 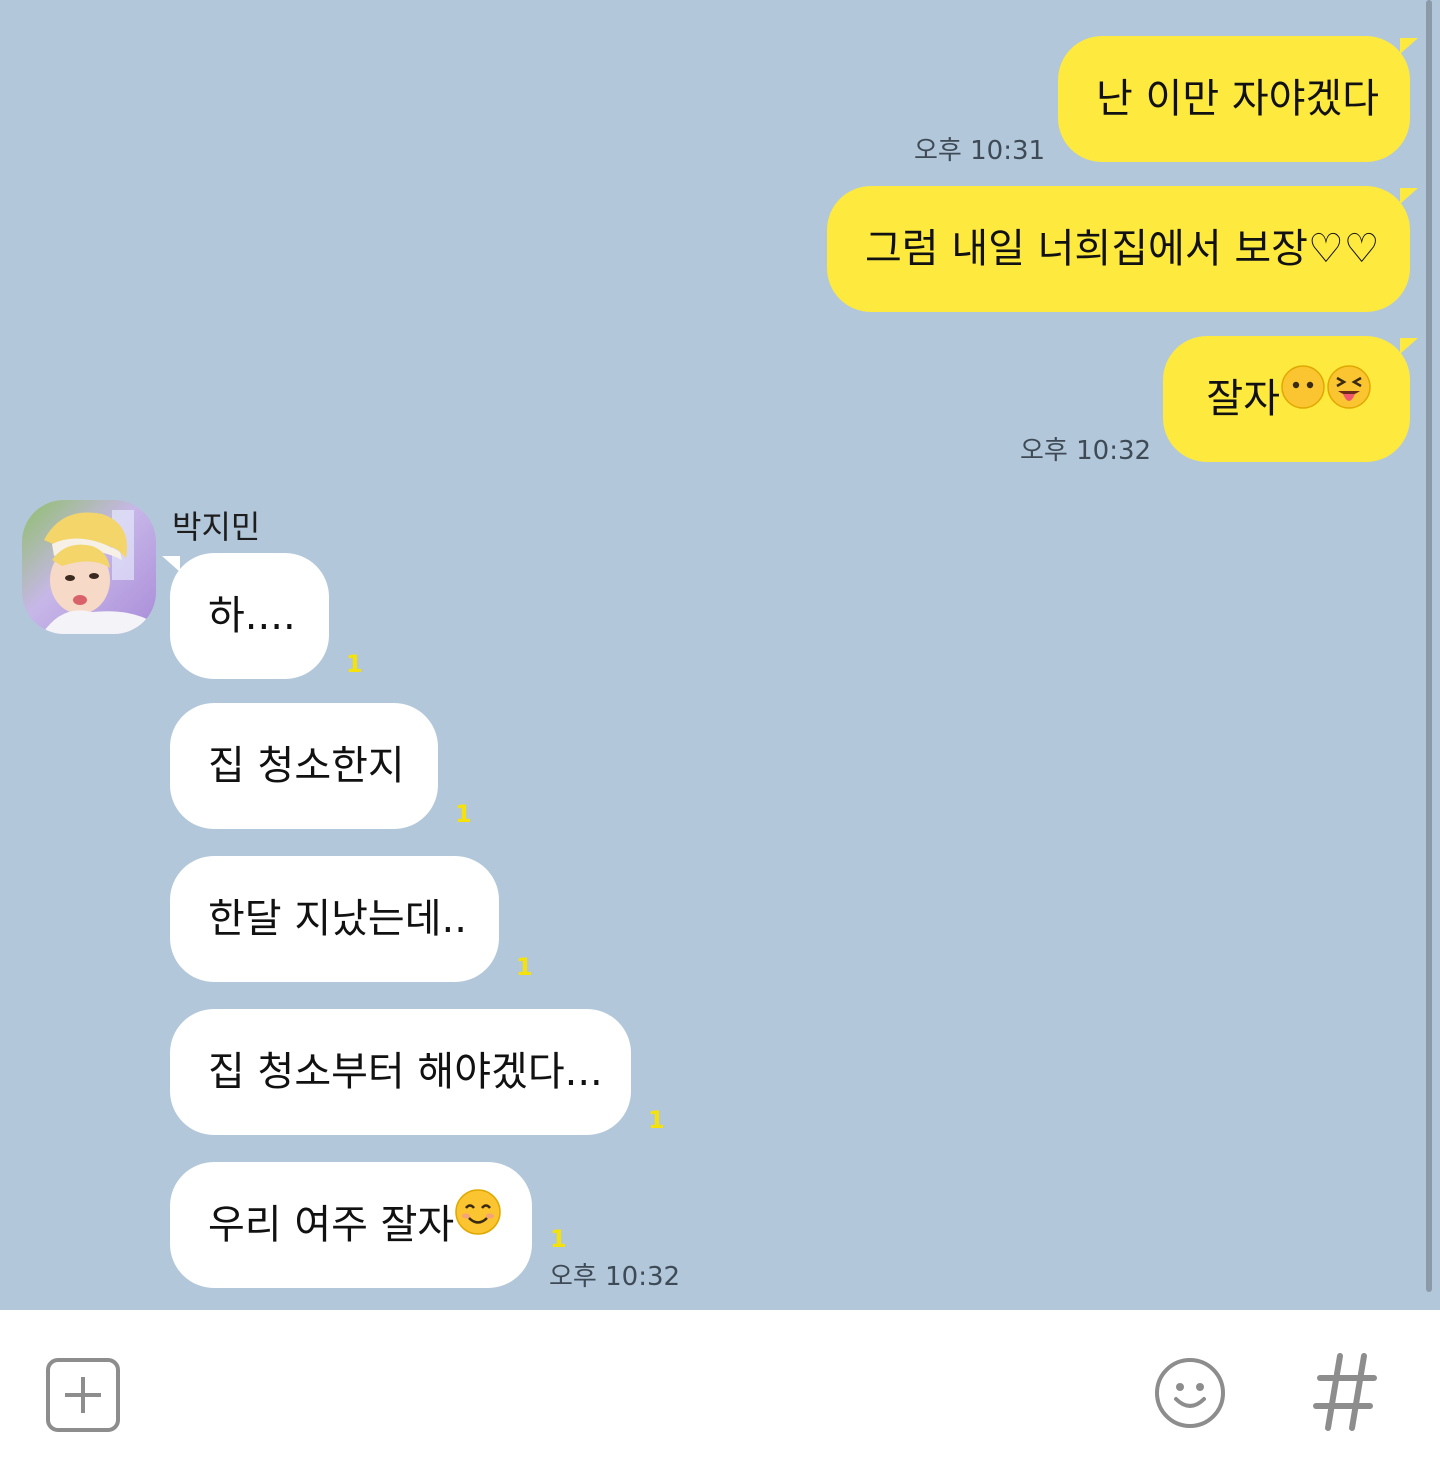 What do you see at coordinates (1190, 1393) in the screenshot?
I see `smiley-icon` at bounding box center [1190, 1393].